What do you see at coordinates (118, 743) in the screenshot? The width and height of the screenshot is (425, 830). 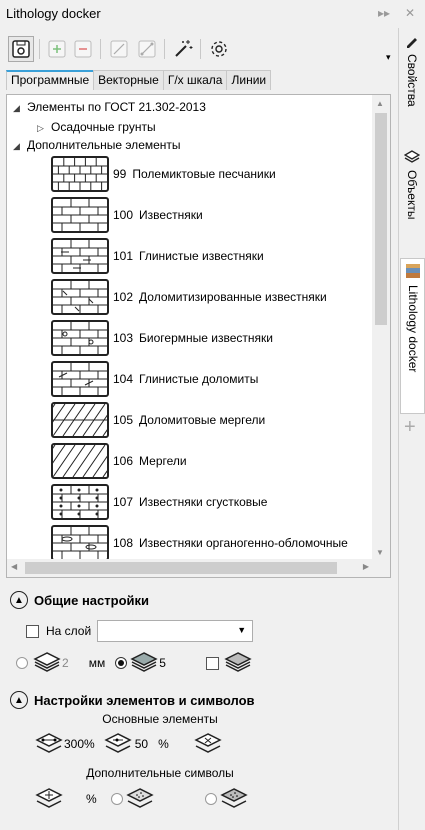 I see `layers-offset-icon` at bounding box center [118, 743].